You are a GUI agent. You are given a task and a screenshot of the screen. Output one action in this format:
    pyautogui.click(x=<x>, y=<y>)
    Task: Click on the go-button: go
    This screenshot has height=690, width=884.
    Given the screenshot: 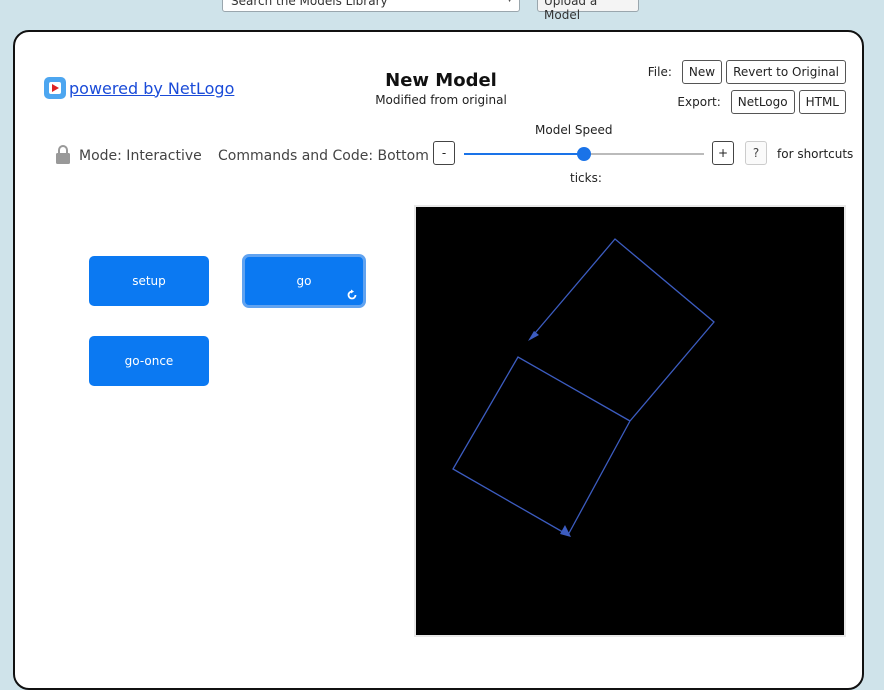 What is the action you would take?
    pyautogui.click(x=304, y=281)
    